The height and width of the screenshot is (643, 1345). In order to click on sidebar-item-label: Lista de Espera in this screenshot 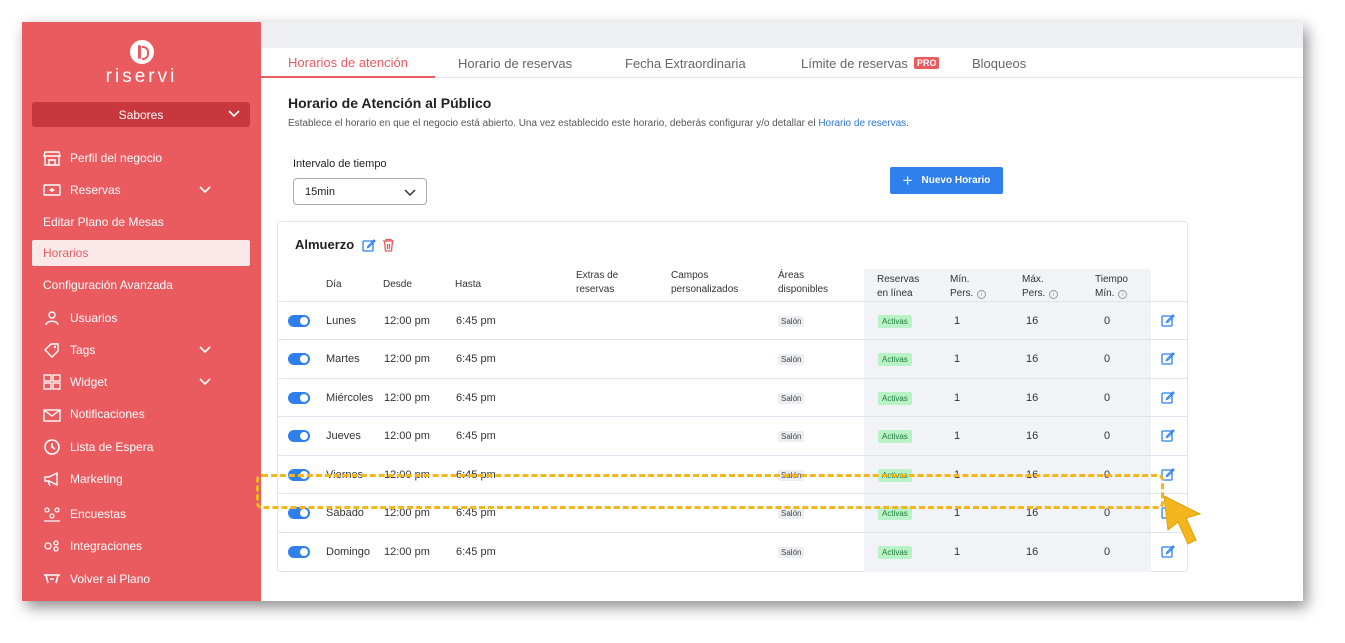, I will do `click(112, 447)`.